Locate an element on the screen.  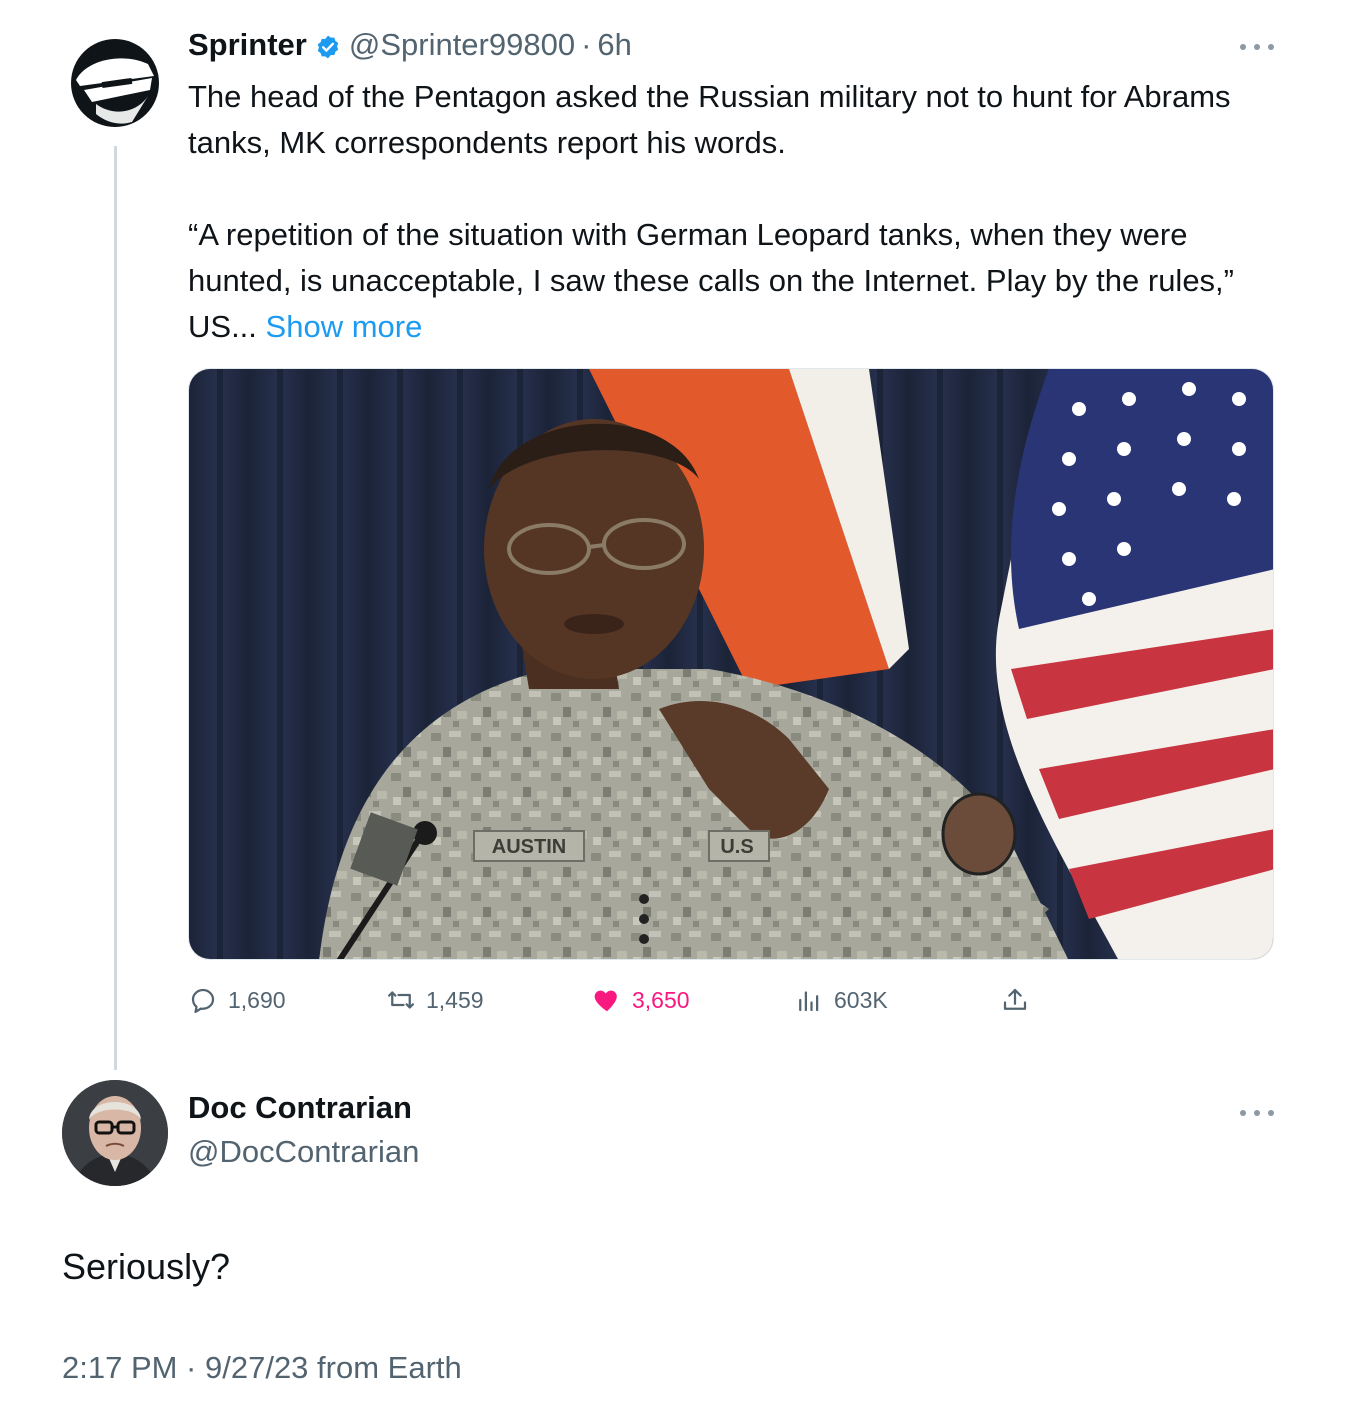
author-name: Sprinter is located at coordinates (247, 45).